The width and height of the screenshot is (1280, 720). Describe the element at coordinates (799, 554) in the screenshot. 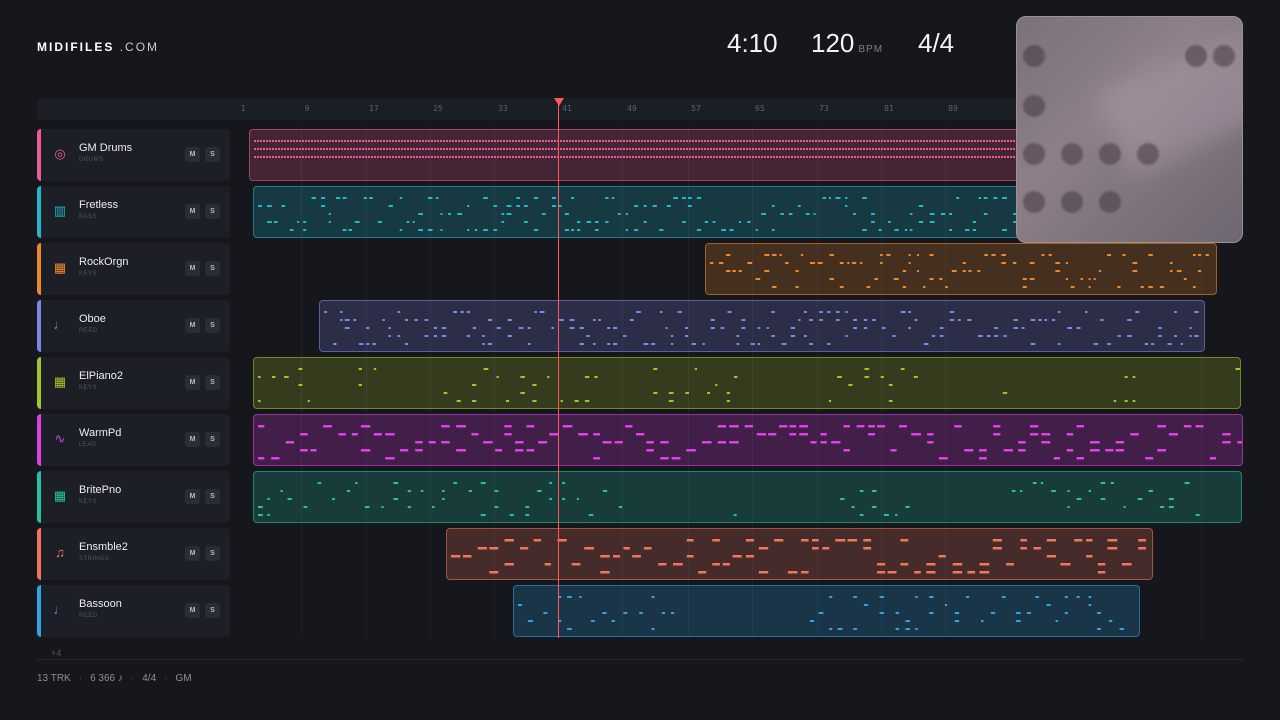

I see `midi-clip-ensmble2` at that location.